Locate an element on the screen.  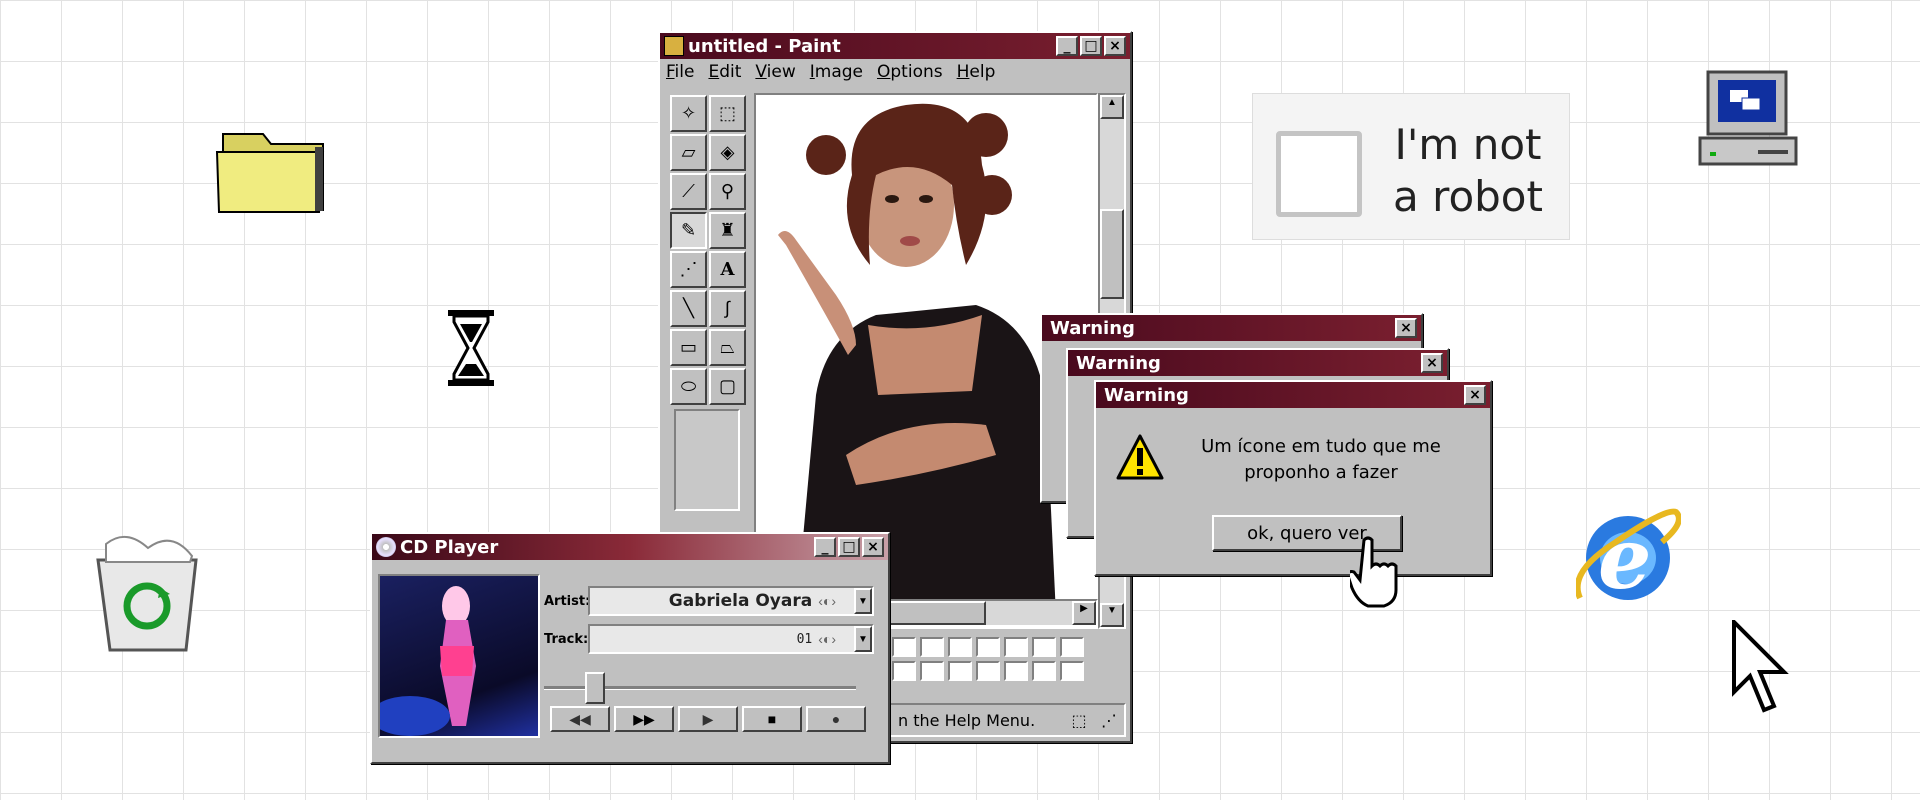
artist-field: Gabriela Oyara ‹◐› is located at coordinates (731, 601).